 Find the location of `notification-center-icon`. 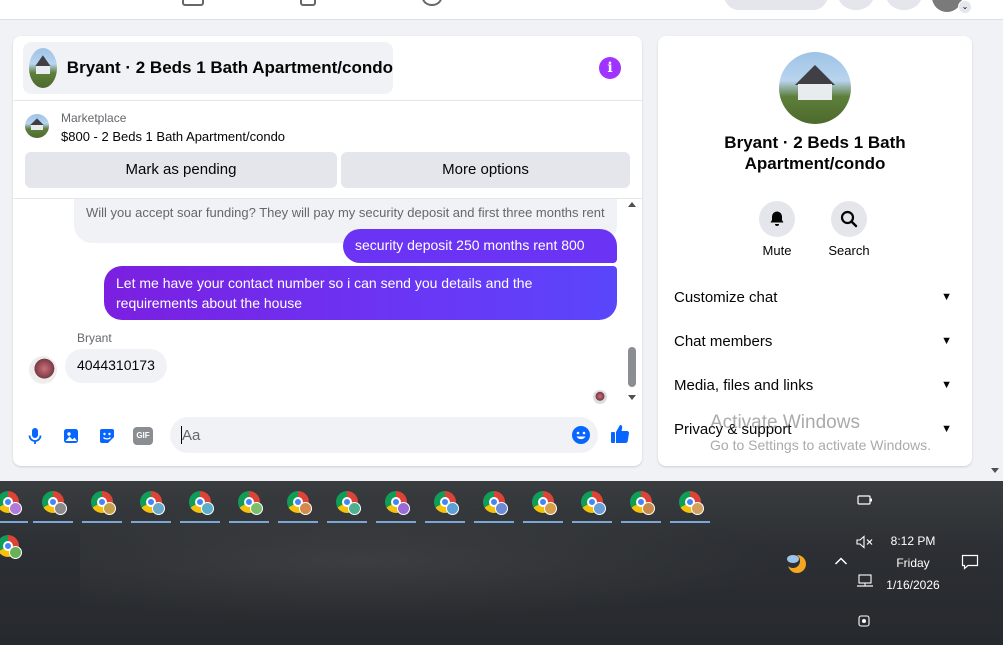

notification-center-icon is located at coordinates (970, 563).